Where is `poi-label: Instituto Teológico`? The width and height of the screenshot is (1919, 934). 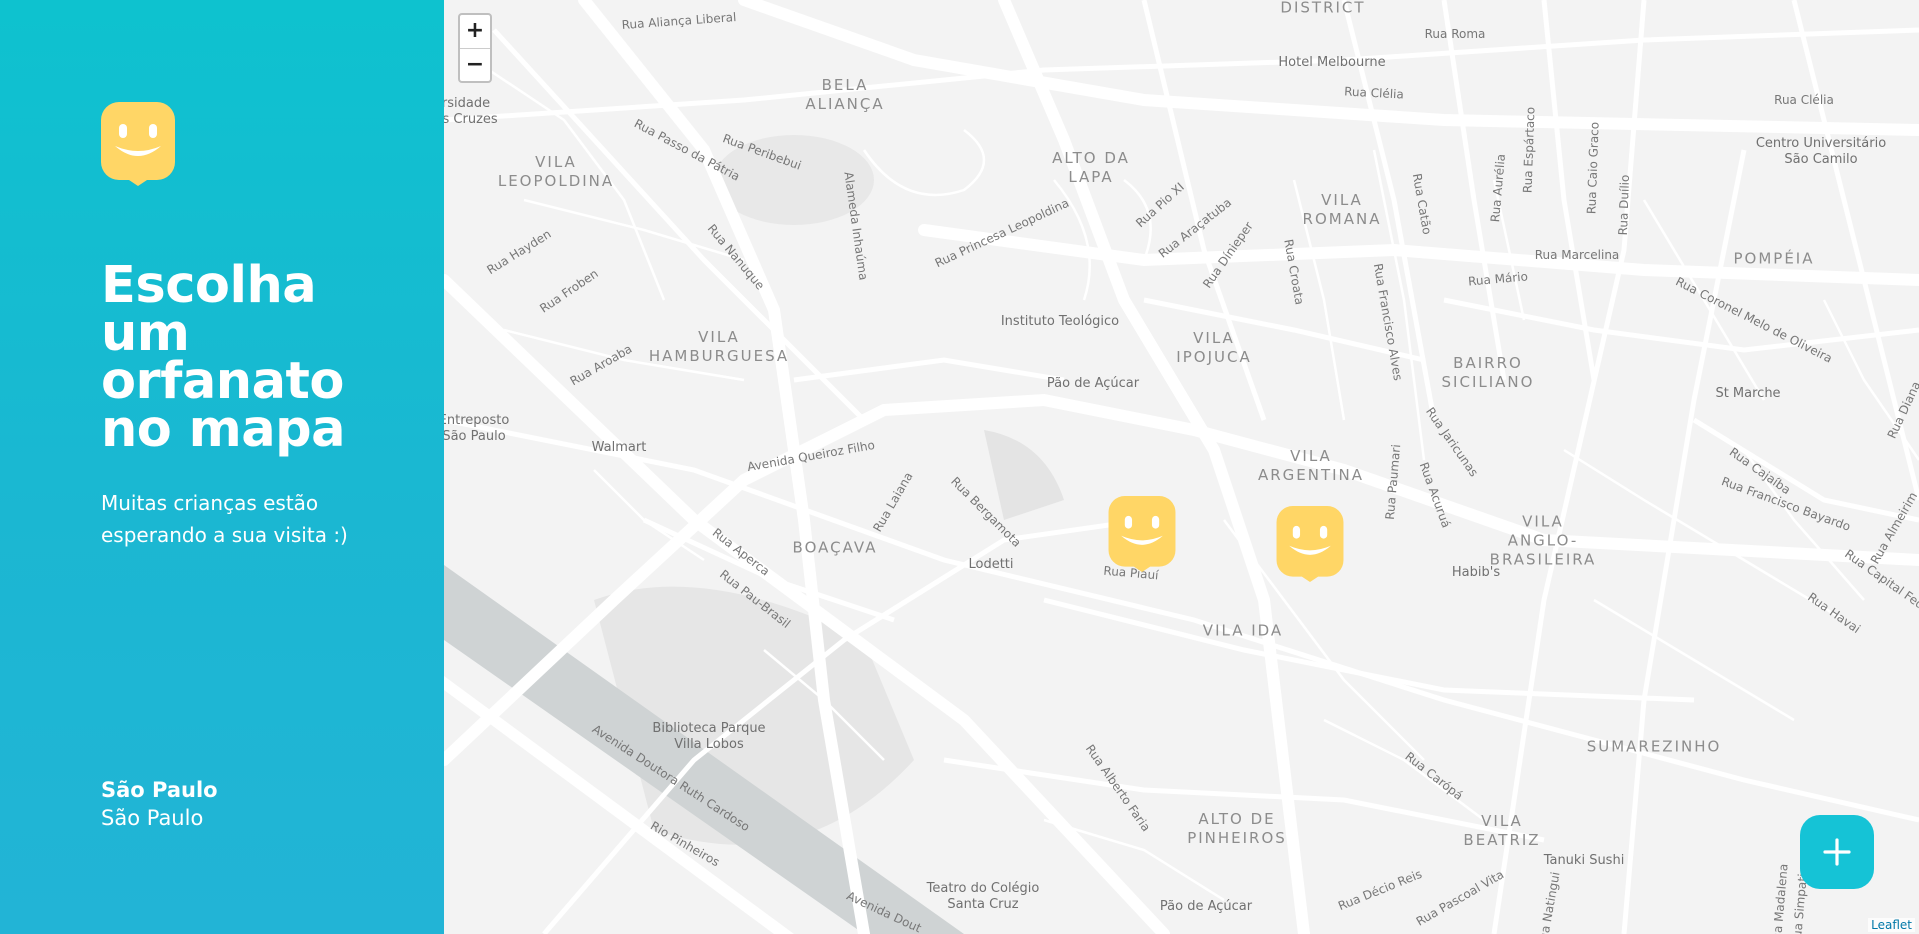 poi-label: Instituto Teológico is located at coordinates (1060, 321).